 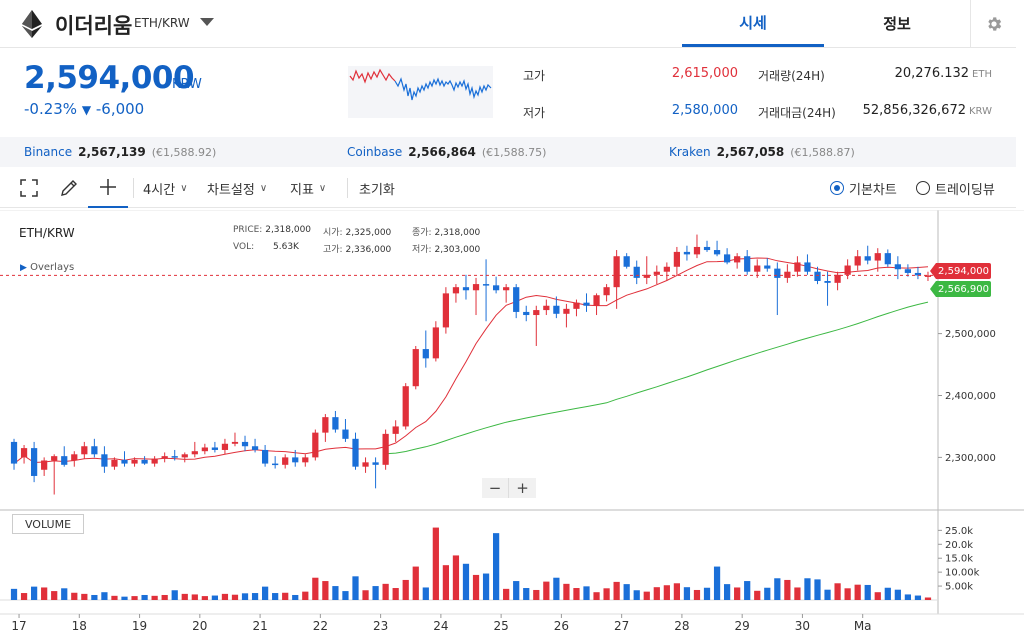 What do you see at coordinates (914, 110) in the screenshot?
I see `amount-24h-number: 52,856,326,672` at bounding box center [914, 110].